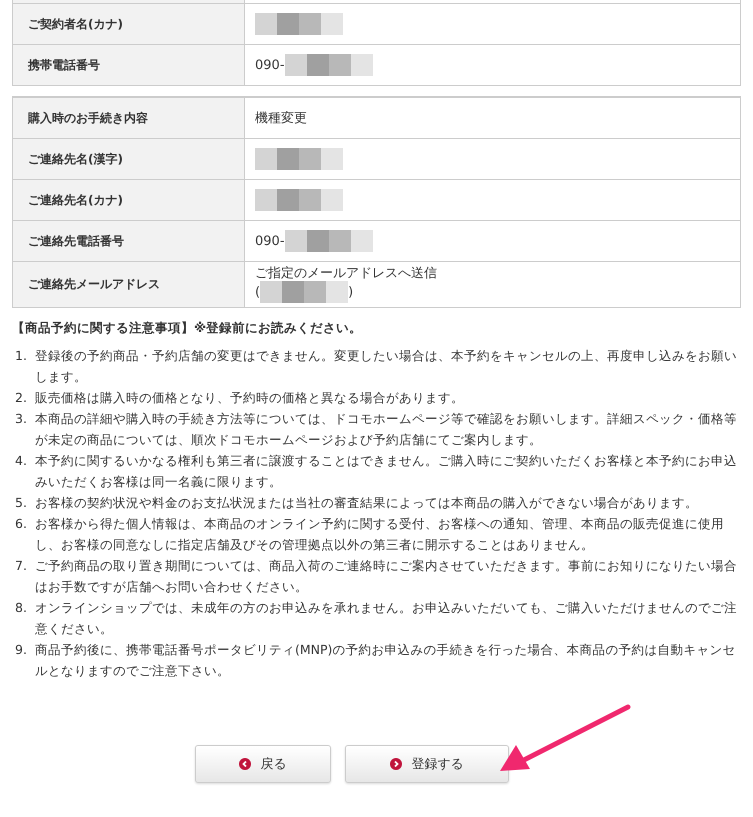 The height and width of the screenshot is (817, 753). Describe the element at coordinates (396, 764) in the screenshot. I see `chevron-right-icon` at that location.